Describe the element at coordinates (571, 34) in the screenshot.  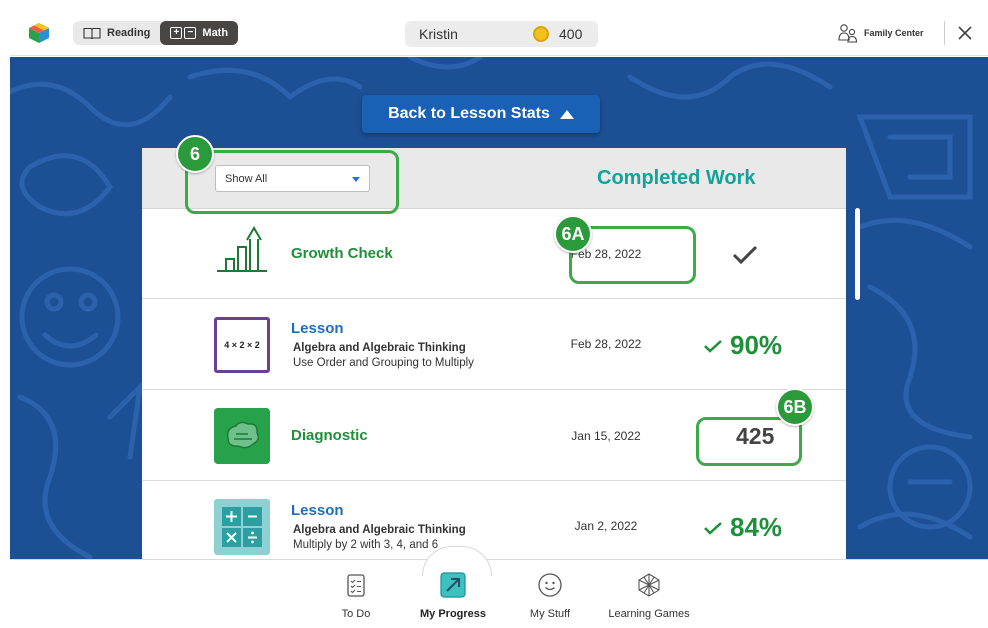
I see `coin-count: 400` at that location.